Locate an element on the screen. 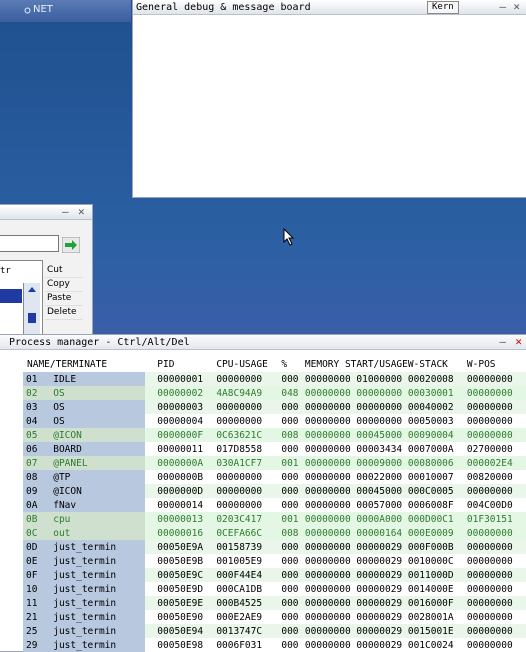 This screenshot has width=526, height=652. cell-id: 21 is located at coordinates (36, 617).